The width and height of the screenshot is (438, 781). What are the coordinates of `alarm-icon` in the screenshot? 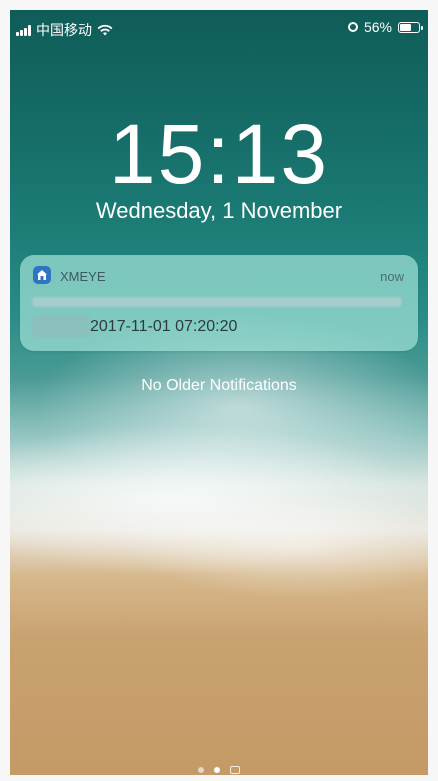 It's located at (352, 27).